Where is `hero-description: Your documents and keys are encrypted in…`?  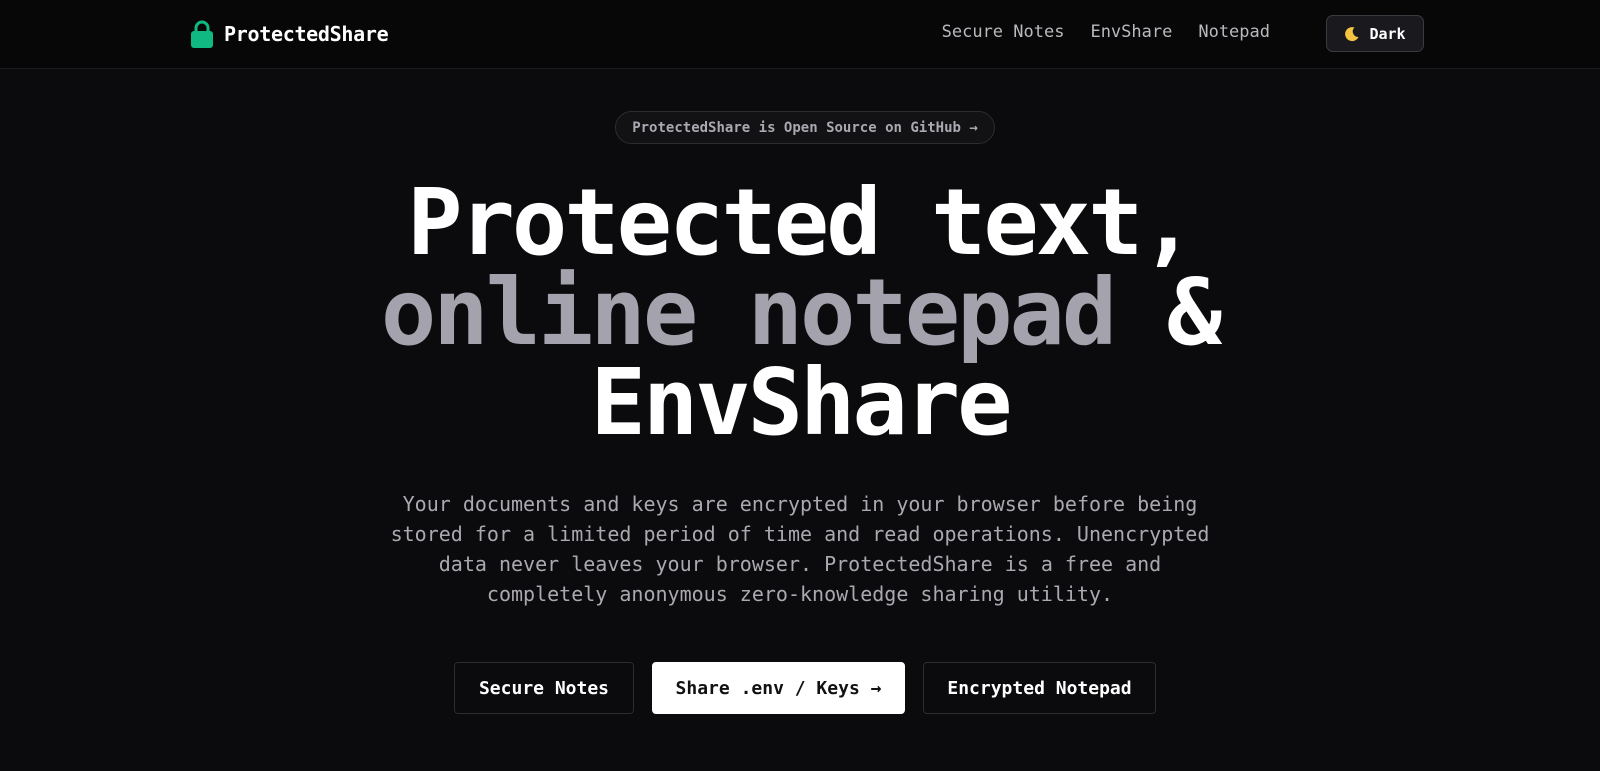
hero-description: Your documents and keys are encrypted in… is located at coordinates (800, 549).